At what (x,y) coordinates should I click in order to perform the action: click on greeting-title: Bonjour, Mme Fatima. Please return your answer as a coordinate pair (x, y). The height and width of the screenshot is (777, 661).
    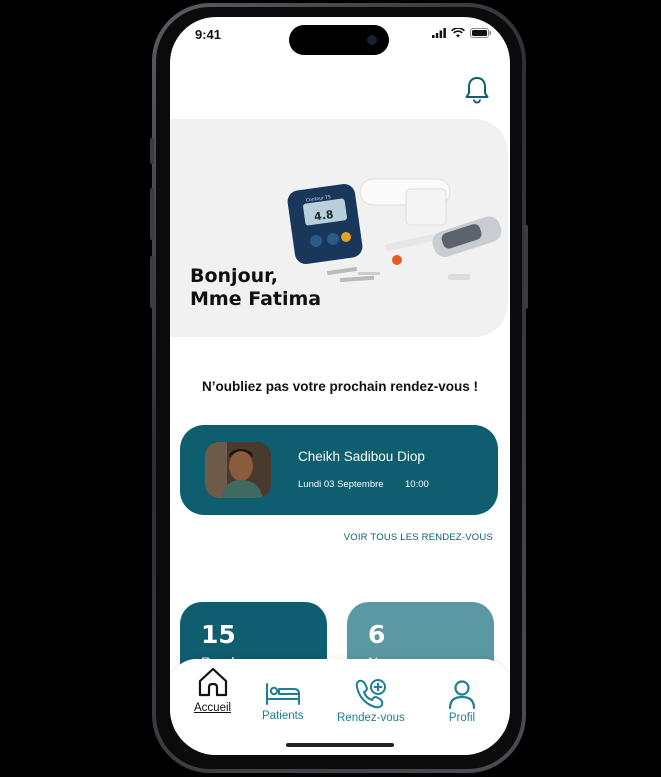
    Looking at the image, I should click on (255, 288).